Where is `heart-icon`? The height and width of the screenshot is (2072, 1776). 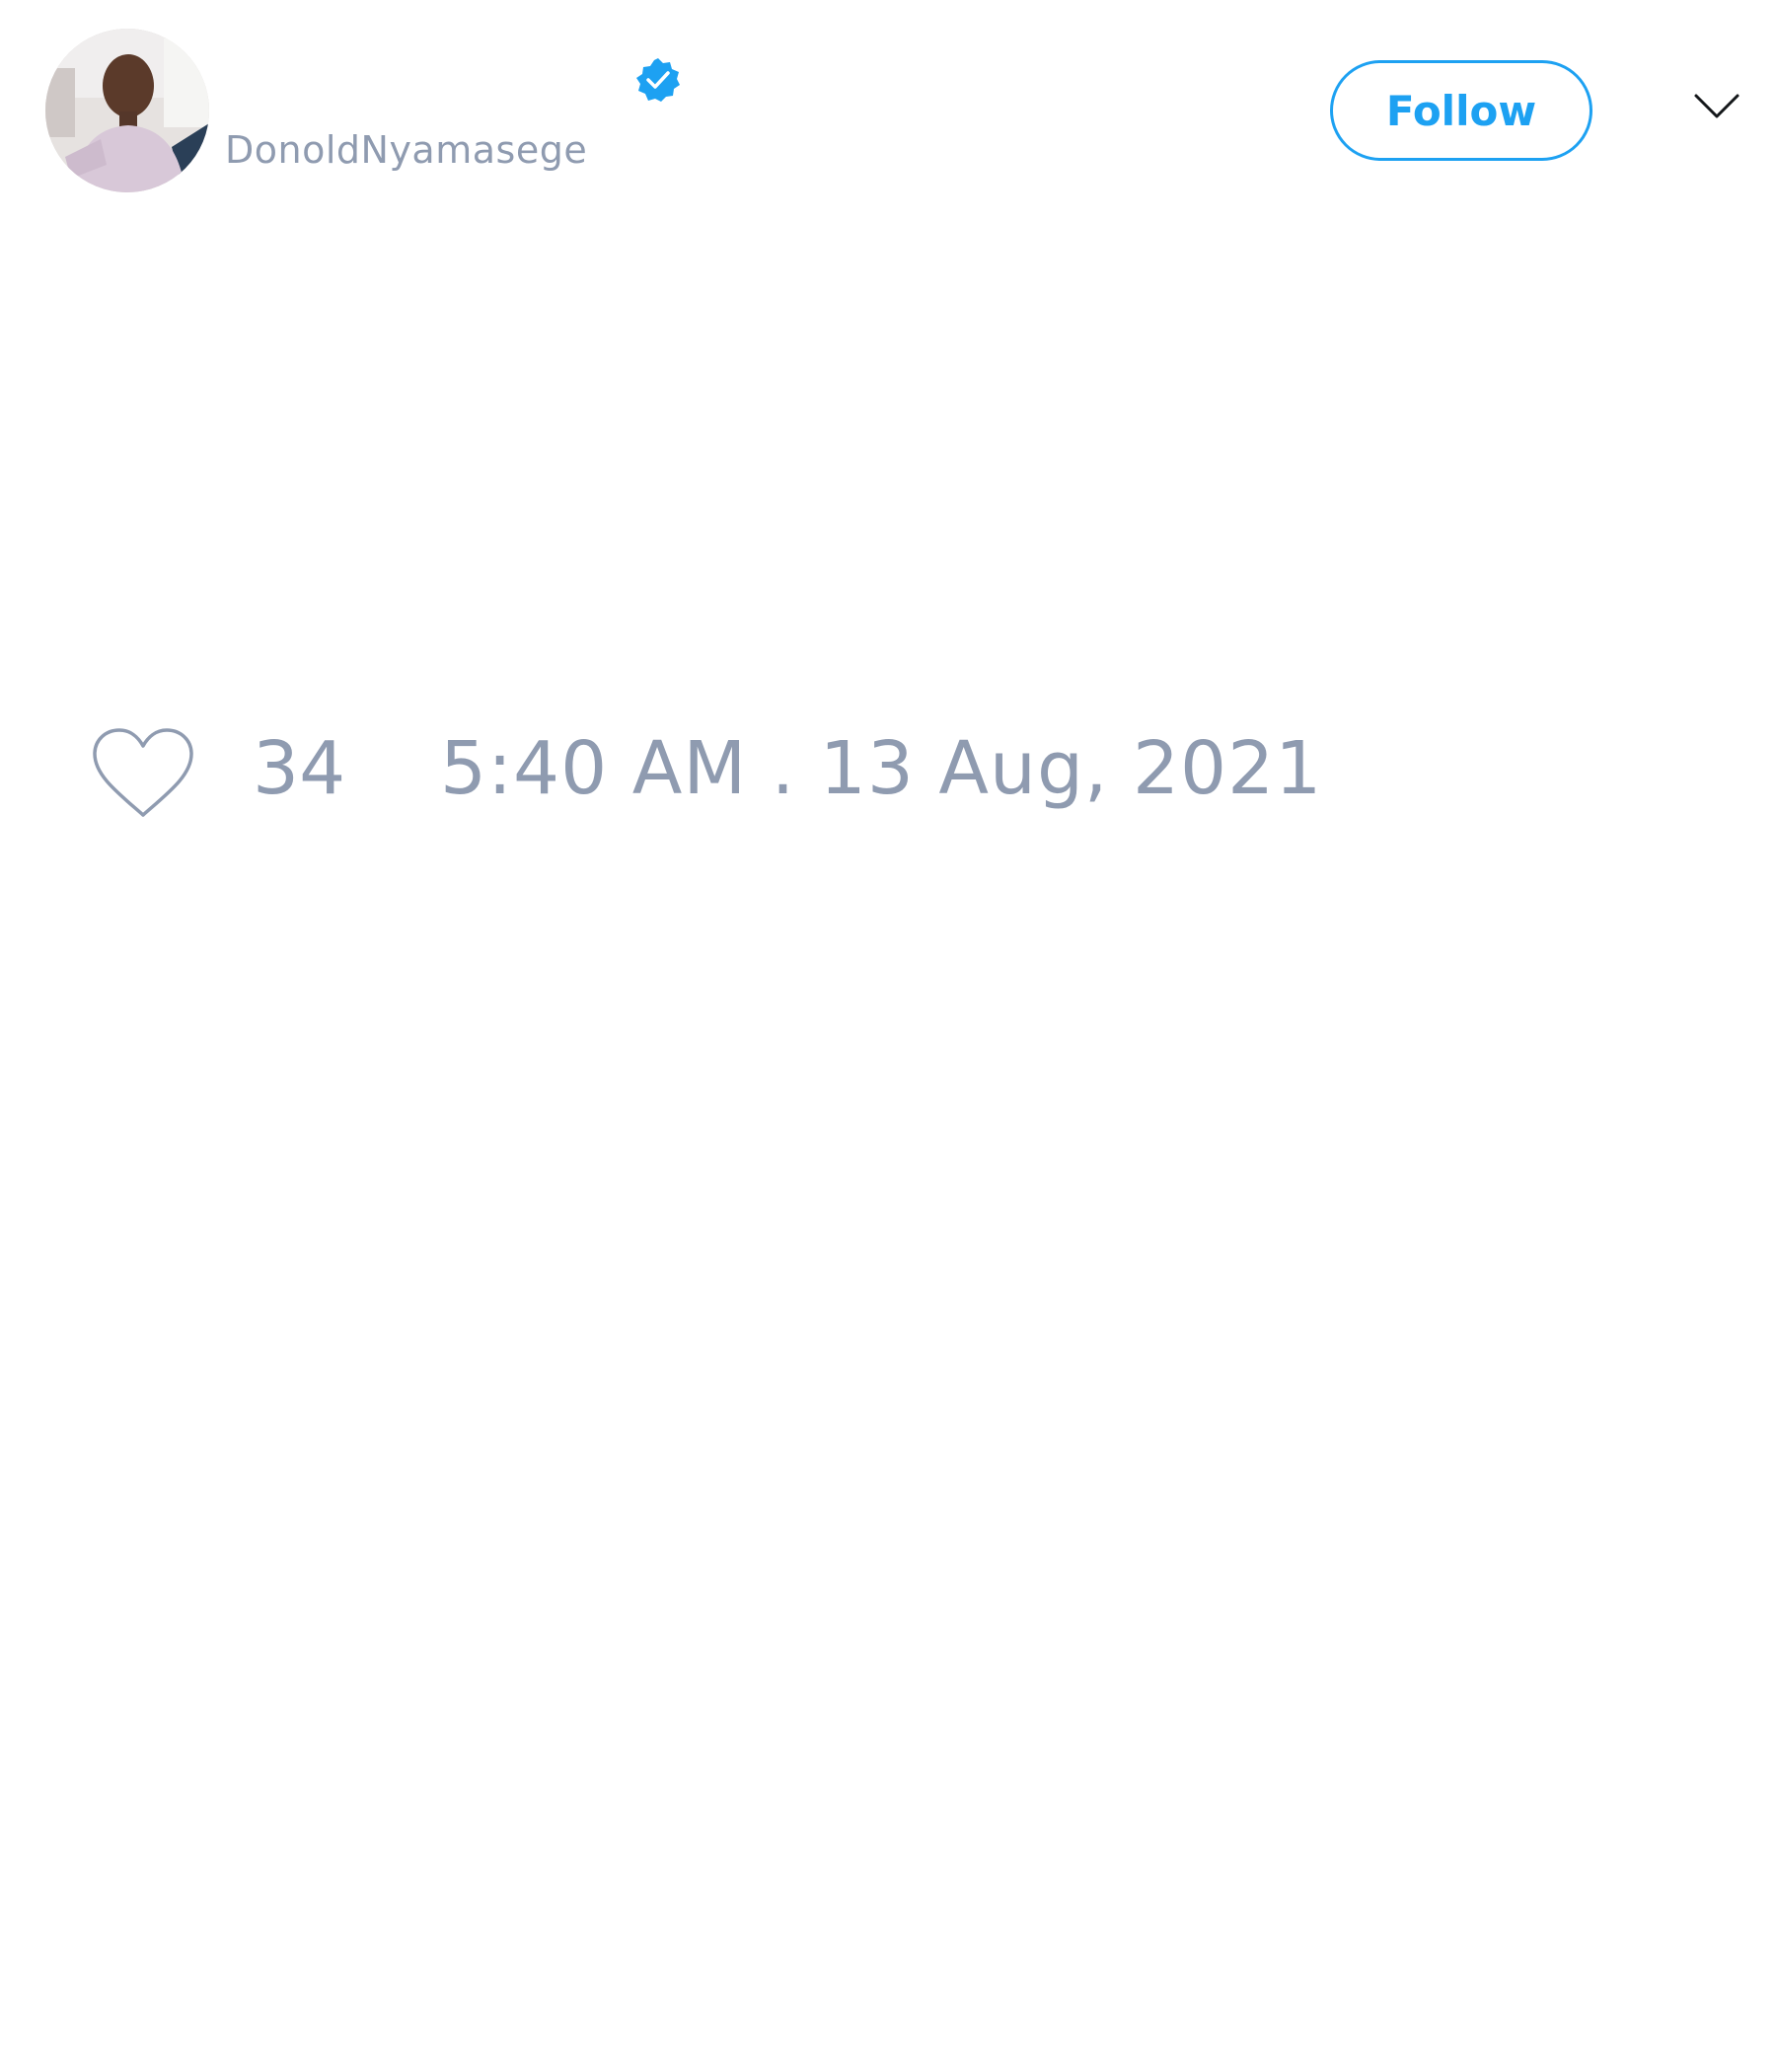
heart-icon is located at coordinates (143, 774).